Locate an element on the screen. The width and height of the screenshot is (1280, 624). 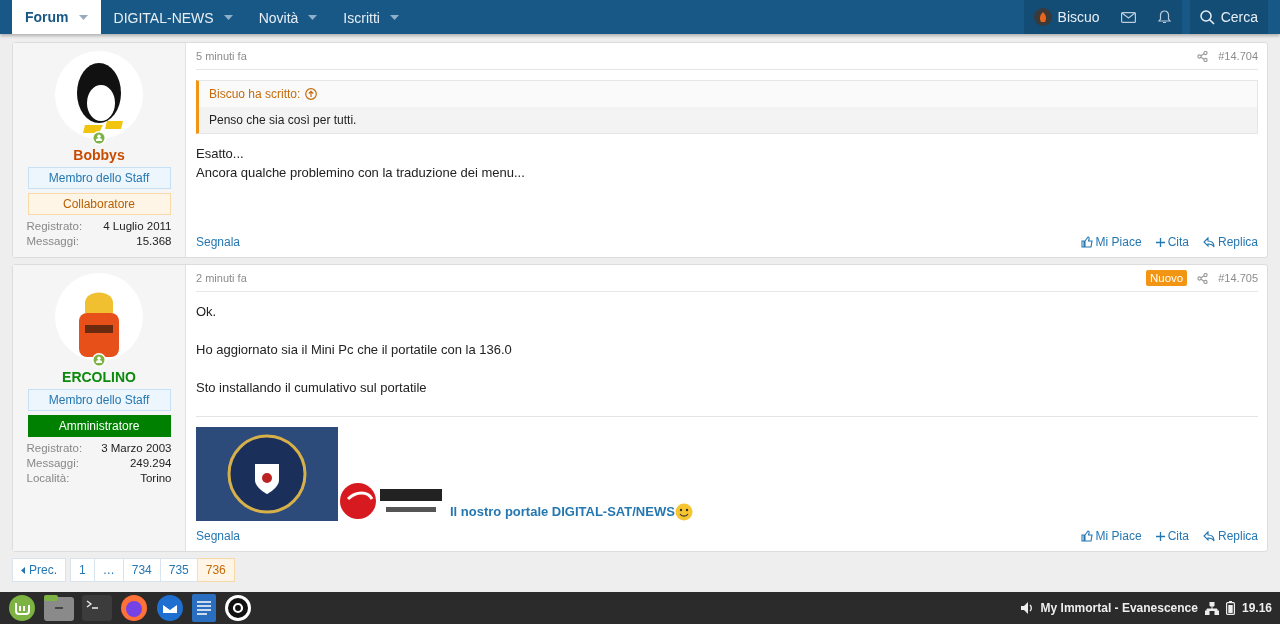
new-badge: Nuovo is located at coordinates (1167, 278).